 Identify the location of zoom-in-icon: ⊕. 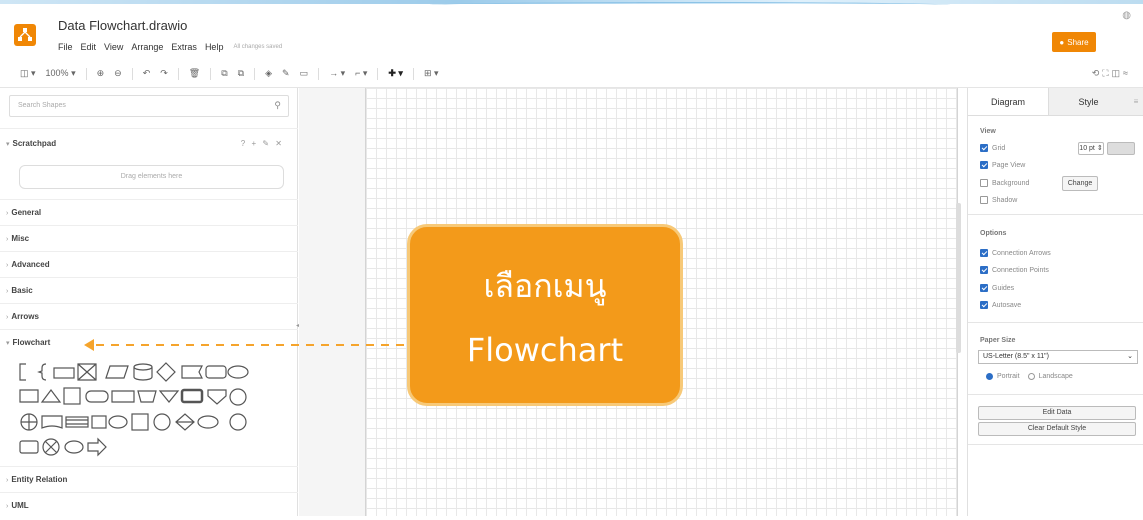
(101, 73).